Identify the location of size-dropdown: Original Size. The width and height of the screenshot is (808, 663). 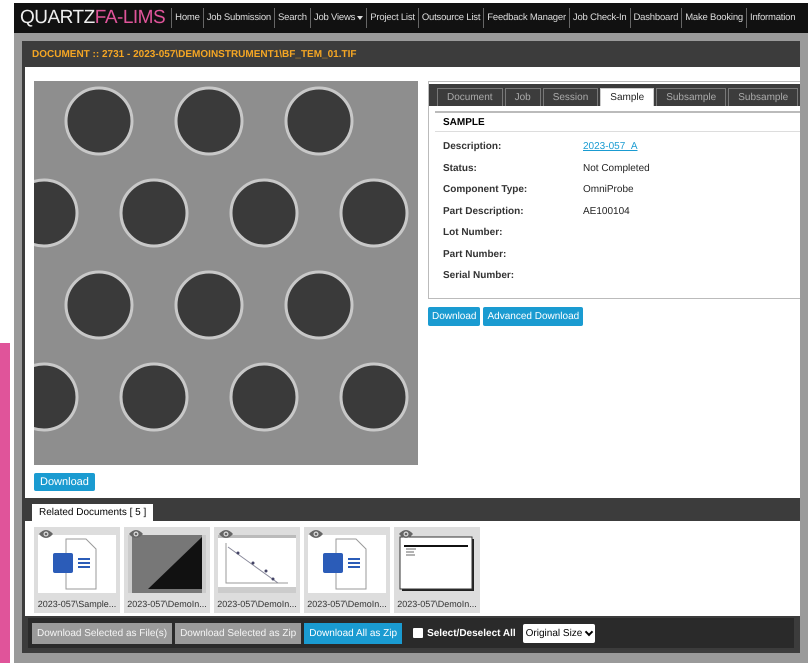
(559, 633).